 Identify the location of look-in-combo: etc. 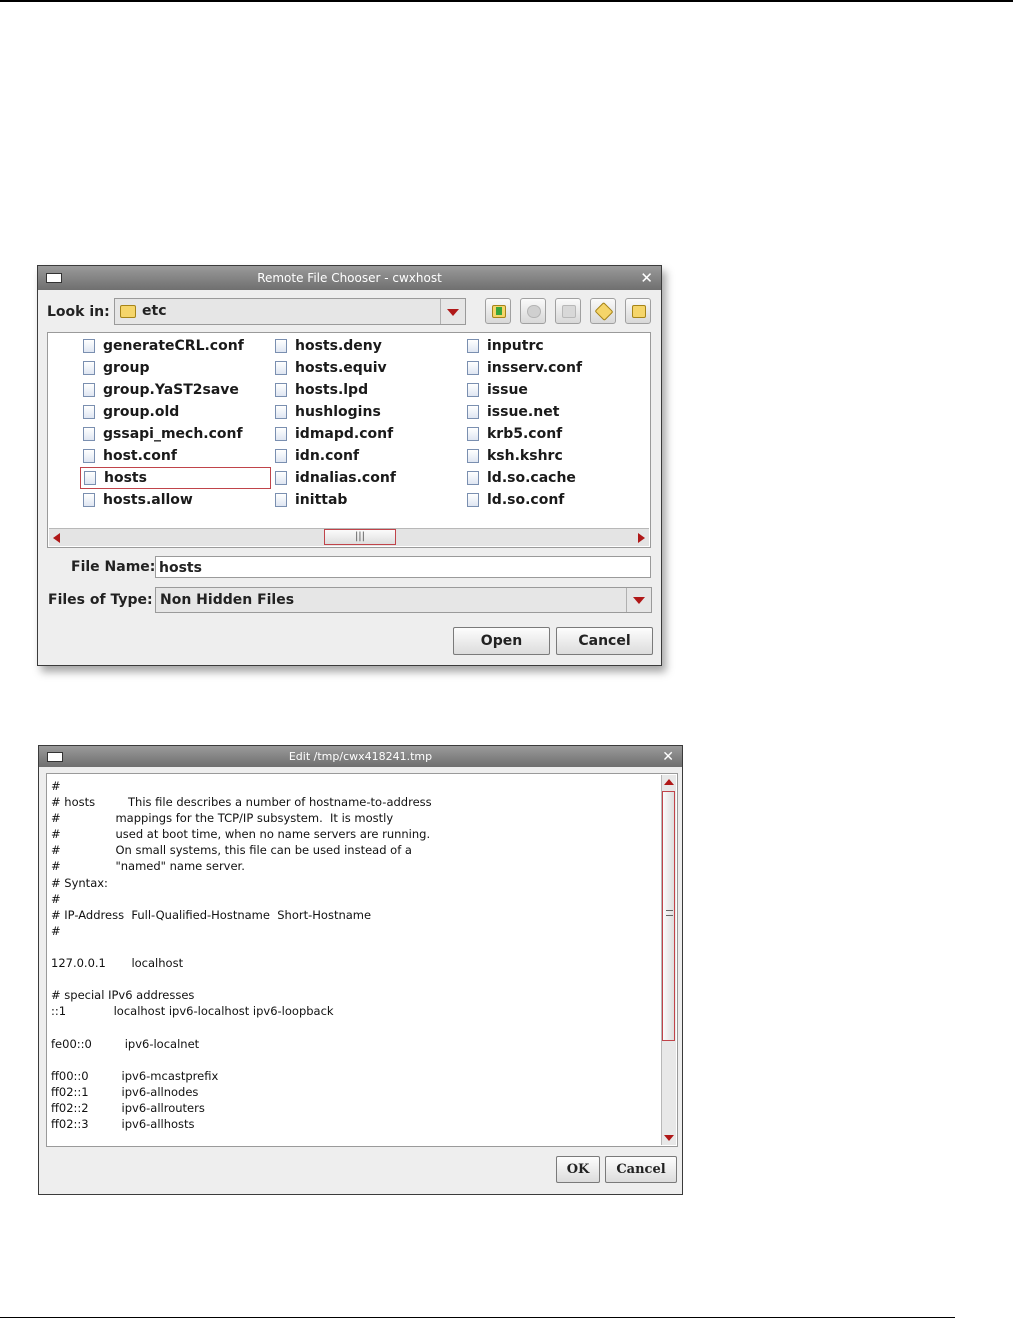
(290, 311).